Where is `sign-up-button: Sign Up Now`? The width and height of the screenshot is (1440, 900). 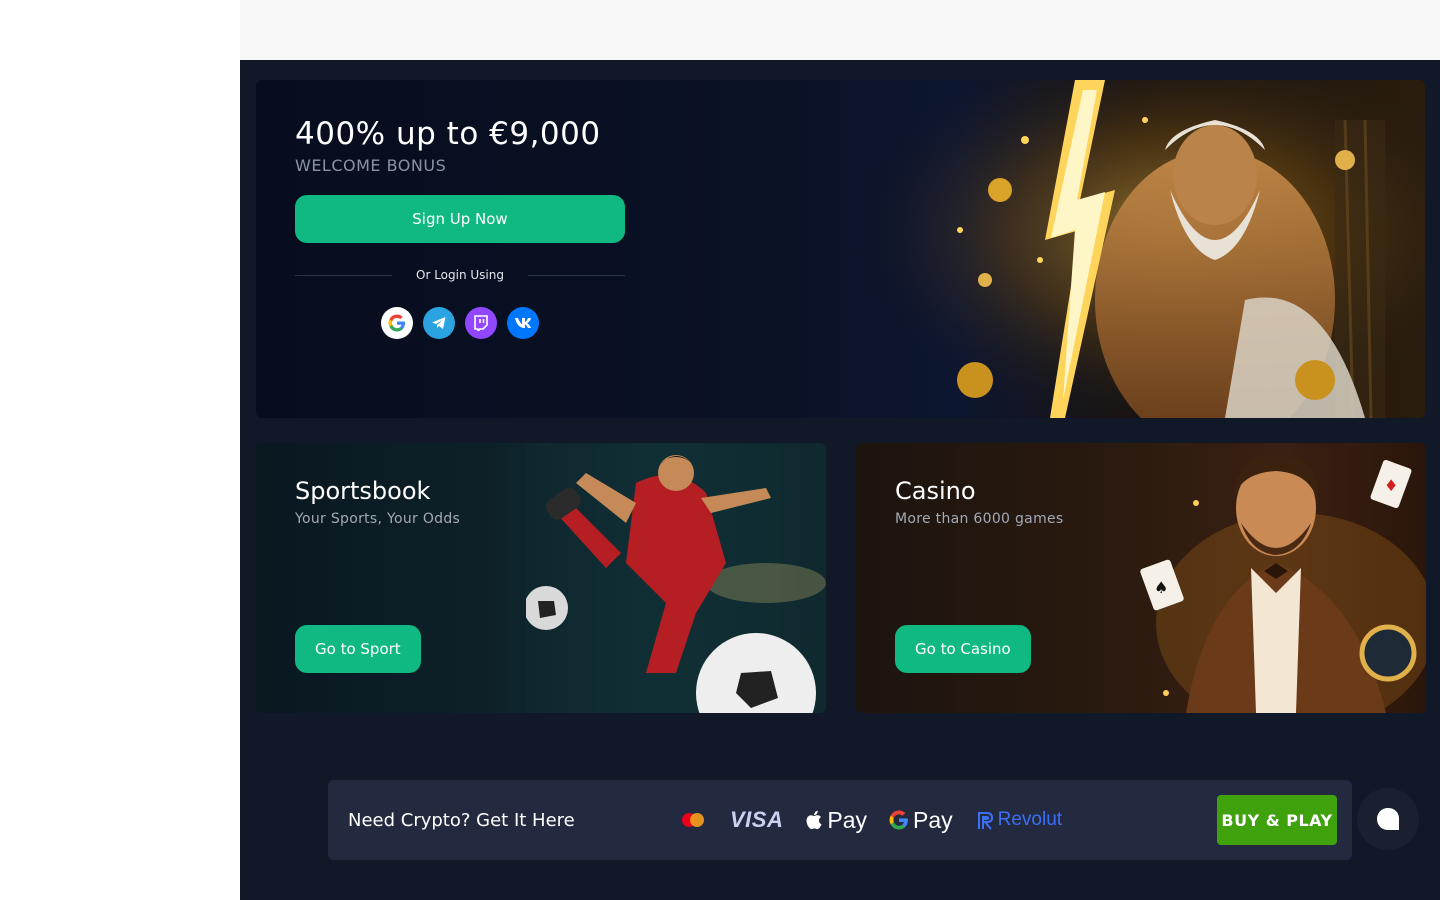
sign-up-button: Sign Up Now is located at coordinates (460, 219).